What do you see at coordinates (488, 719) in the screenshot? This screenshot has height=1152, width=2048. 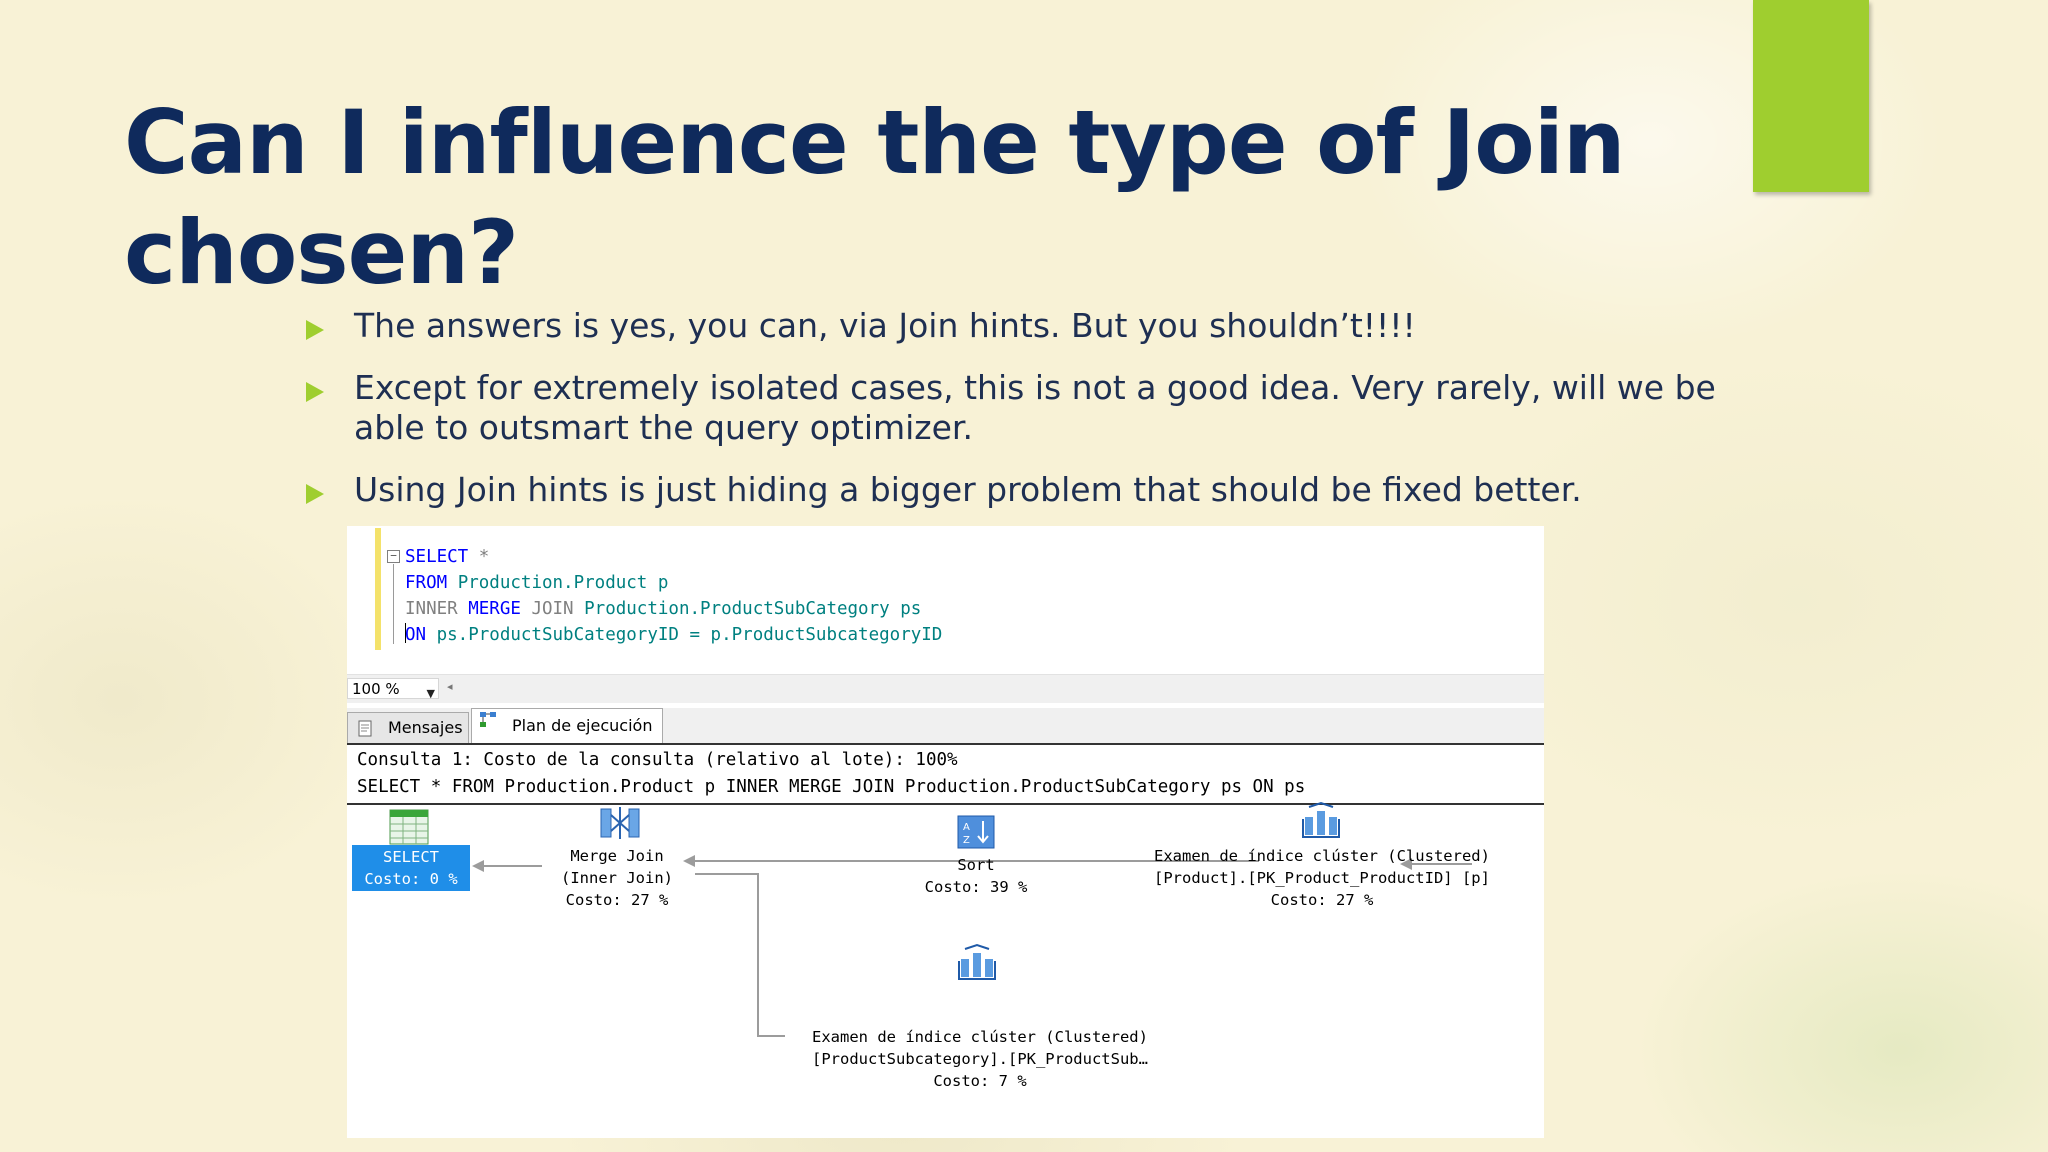 I see `execution-plan-icon` at bounding box center [488, 719].